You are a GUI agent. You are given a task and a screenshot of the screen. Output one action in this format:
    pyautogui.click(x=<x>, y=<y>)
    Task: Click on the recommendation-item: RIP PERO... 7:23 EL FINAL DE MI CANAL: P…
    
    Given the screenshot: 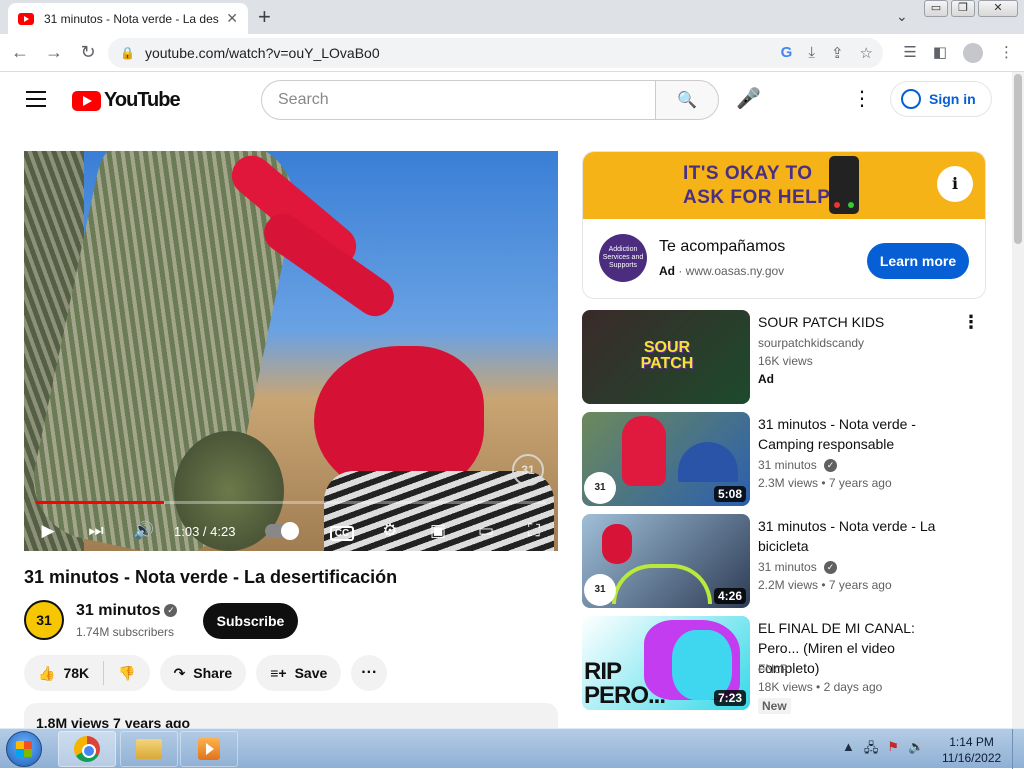 What is the action you would take?
    pyautogui.click(x=784, y=665)
    